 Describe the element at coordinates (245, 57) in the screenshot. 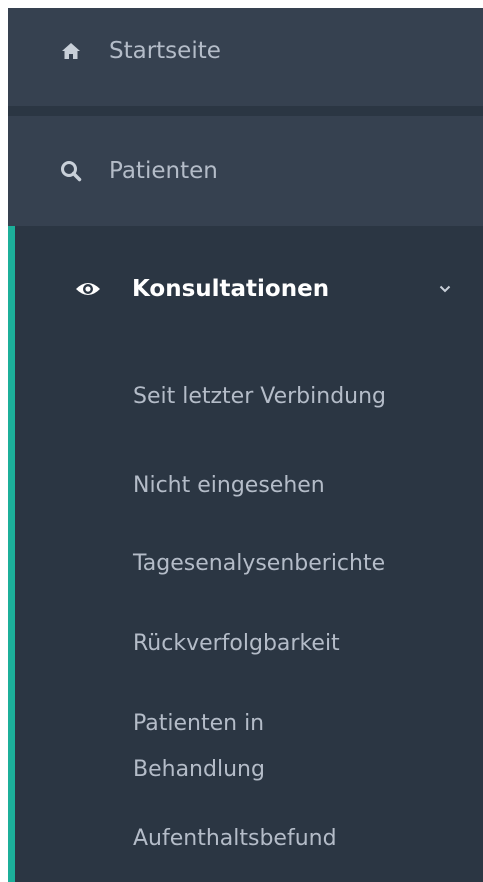

I see `sidebar-item-startseite: Startseite` at that location.